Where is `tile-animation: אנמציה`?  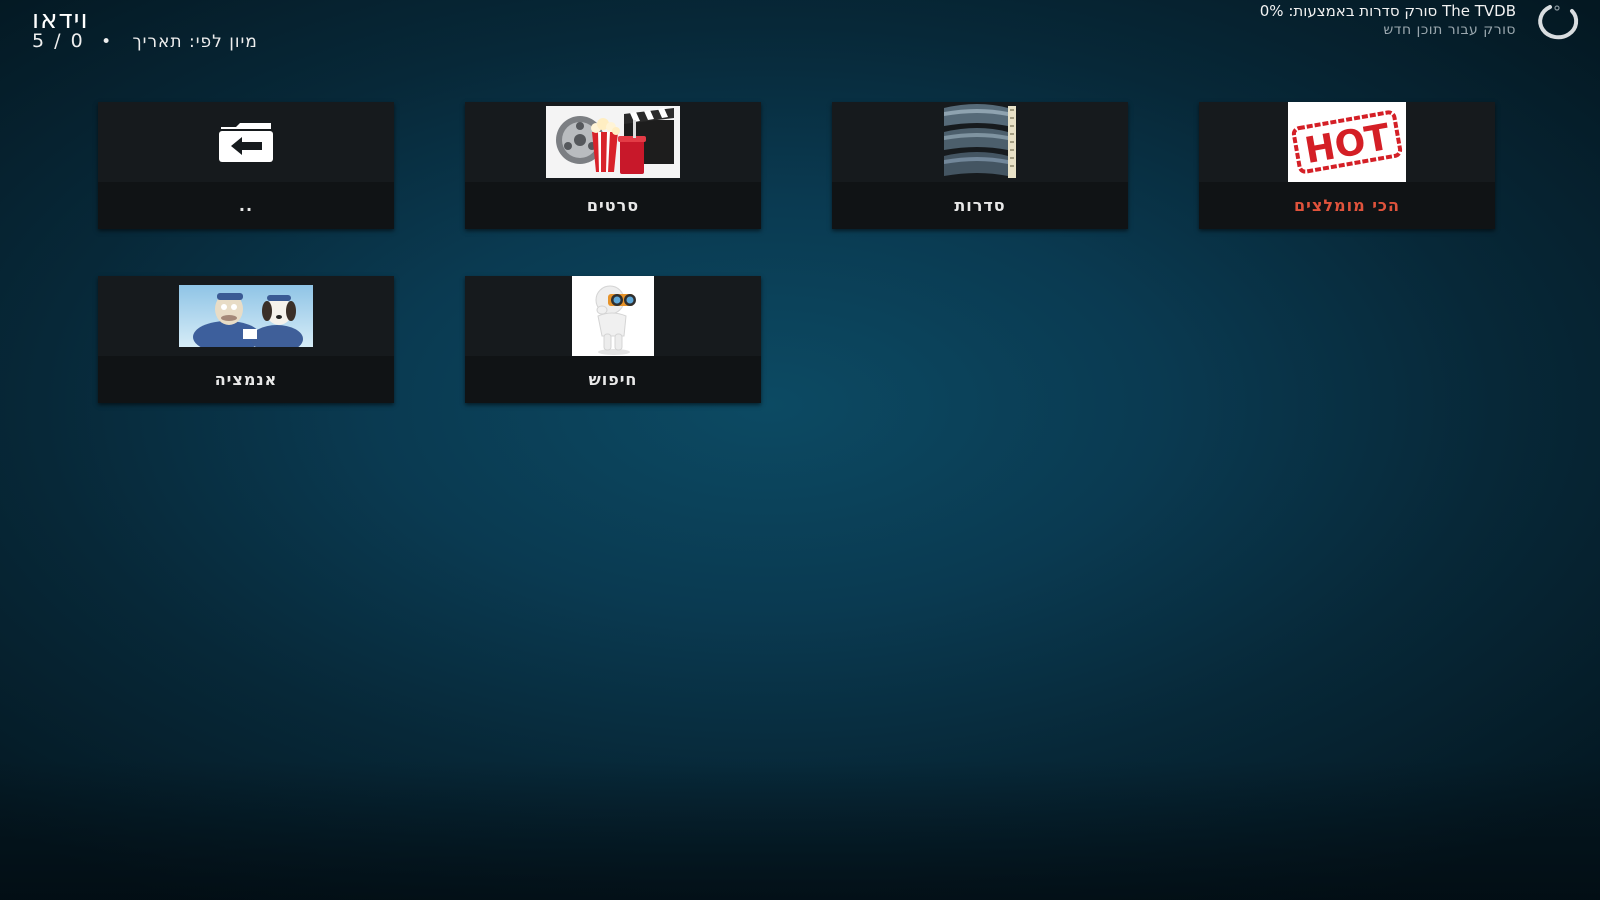 tile-animation: אנמציה is located at coordinates (246, 339).